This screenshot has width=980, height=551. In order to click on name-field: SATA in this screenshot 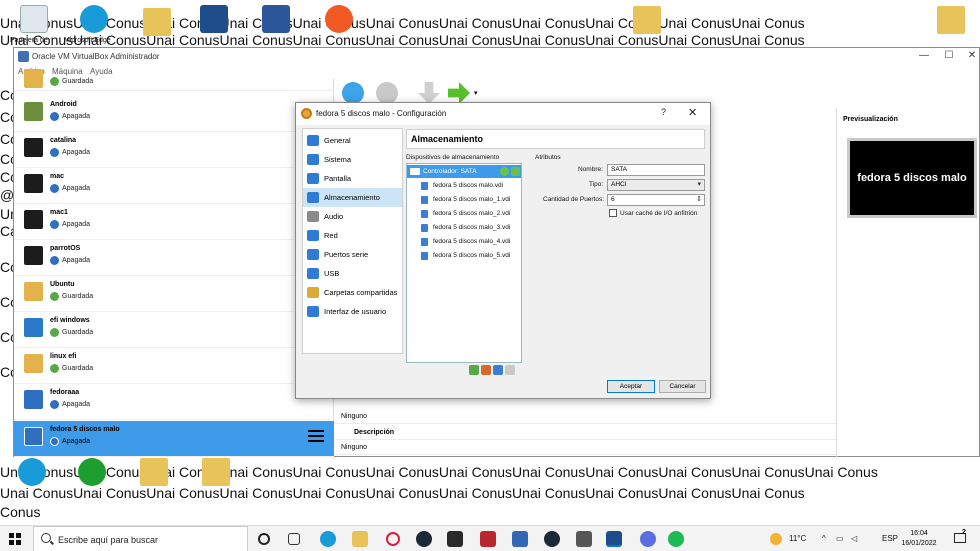, I will do `click(656, 170)`.